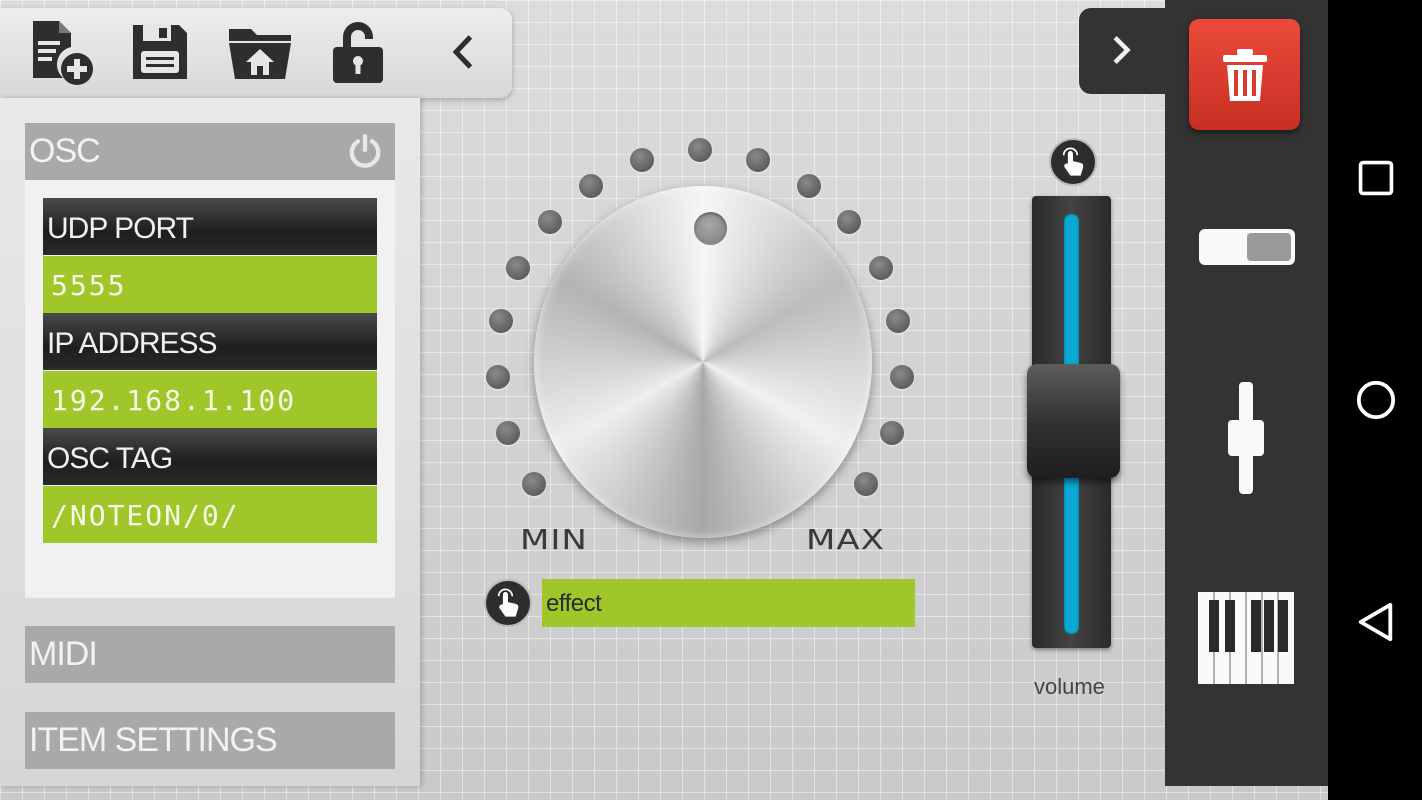 This screenshot has width=1422, height=800. I want to click on piano-keyboard-icon, so click(1246, 638).